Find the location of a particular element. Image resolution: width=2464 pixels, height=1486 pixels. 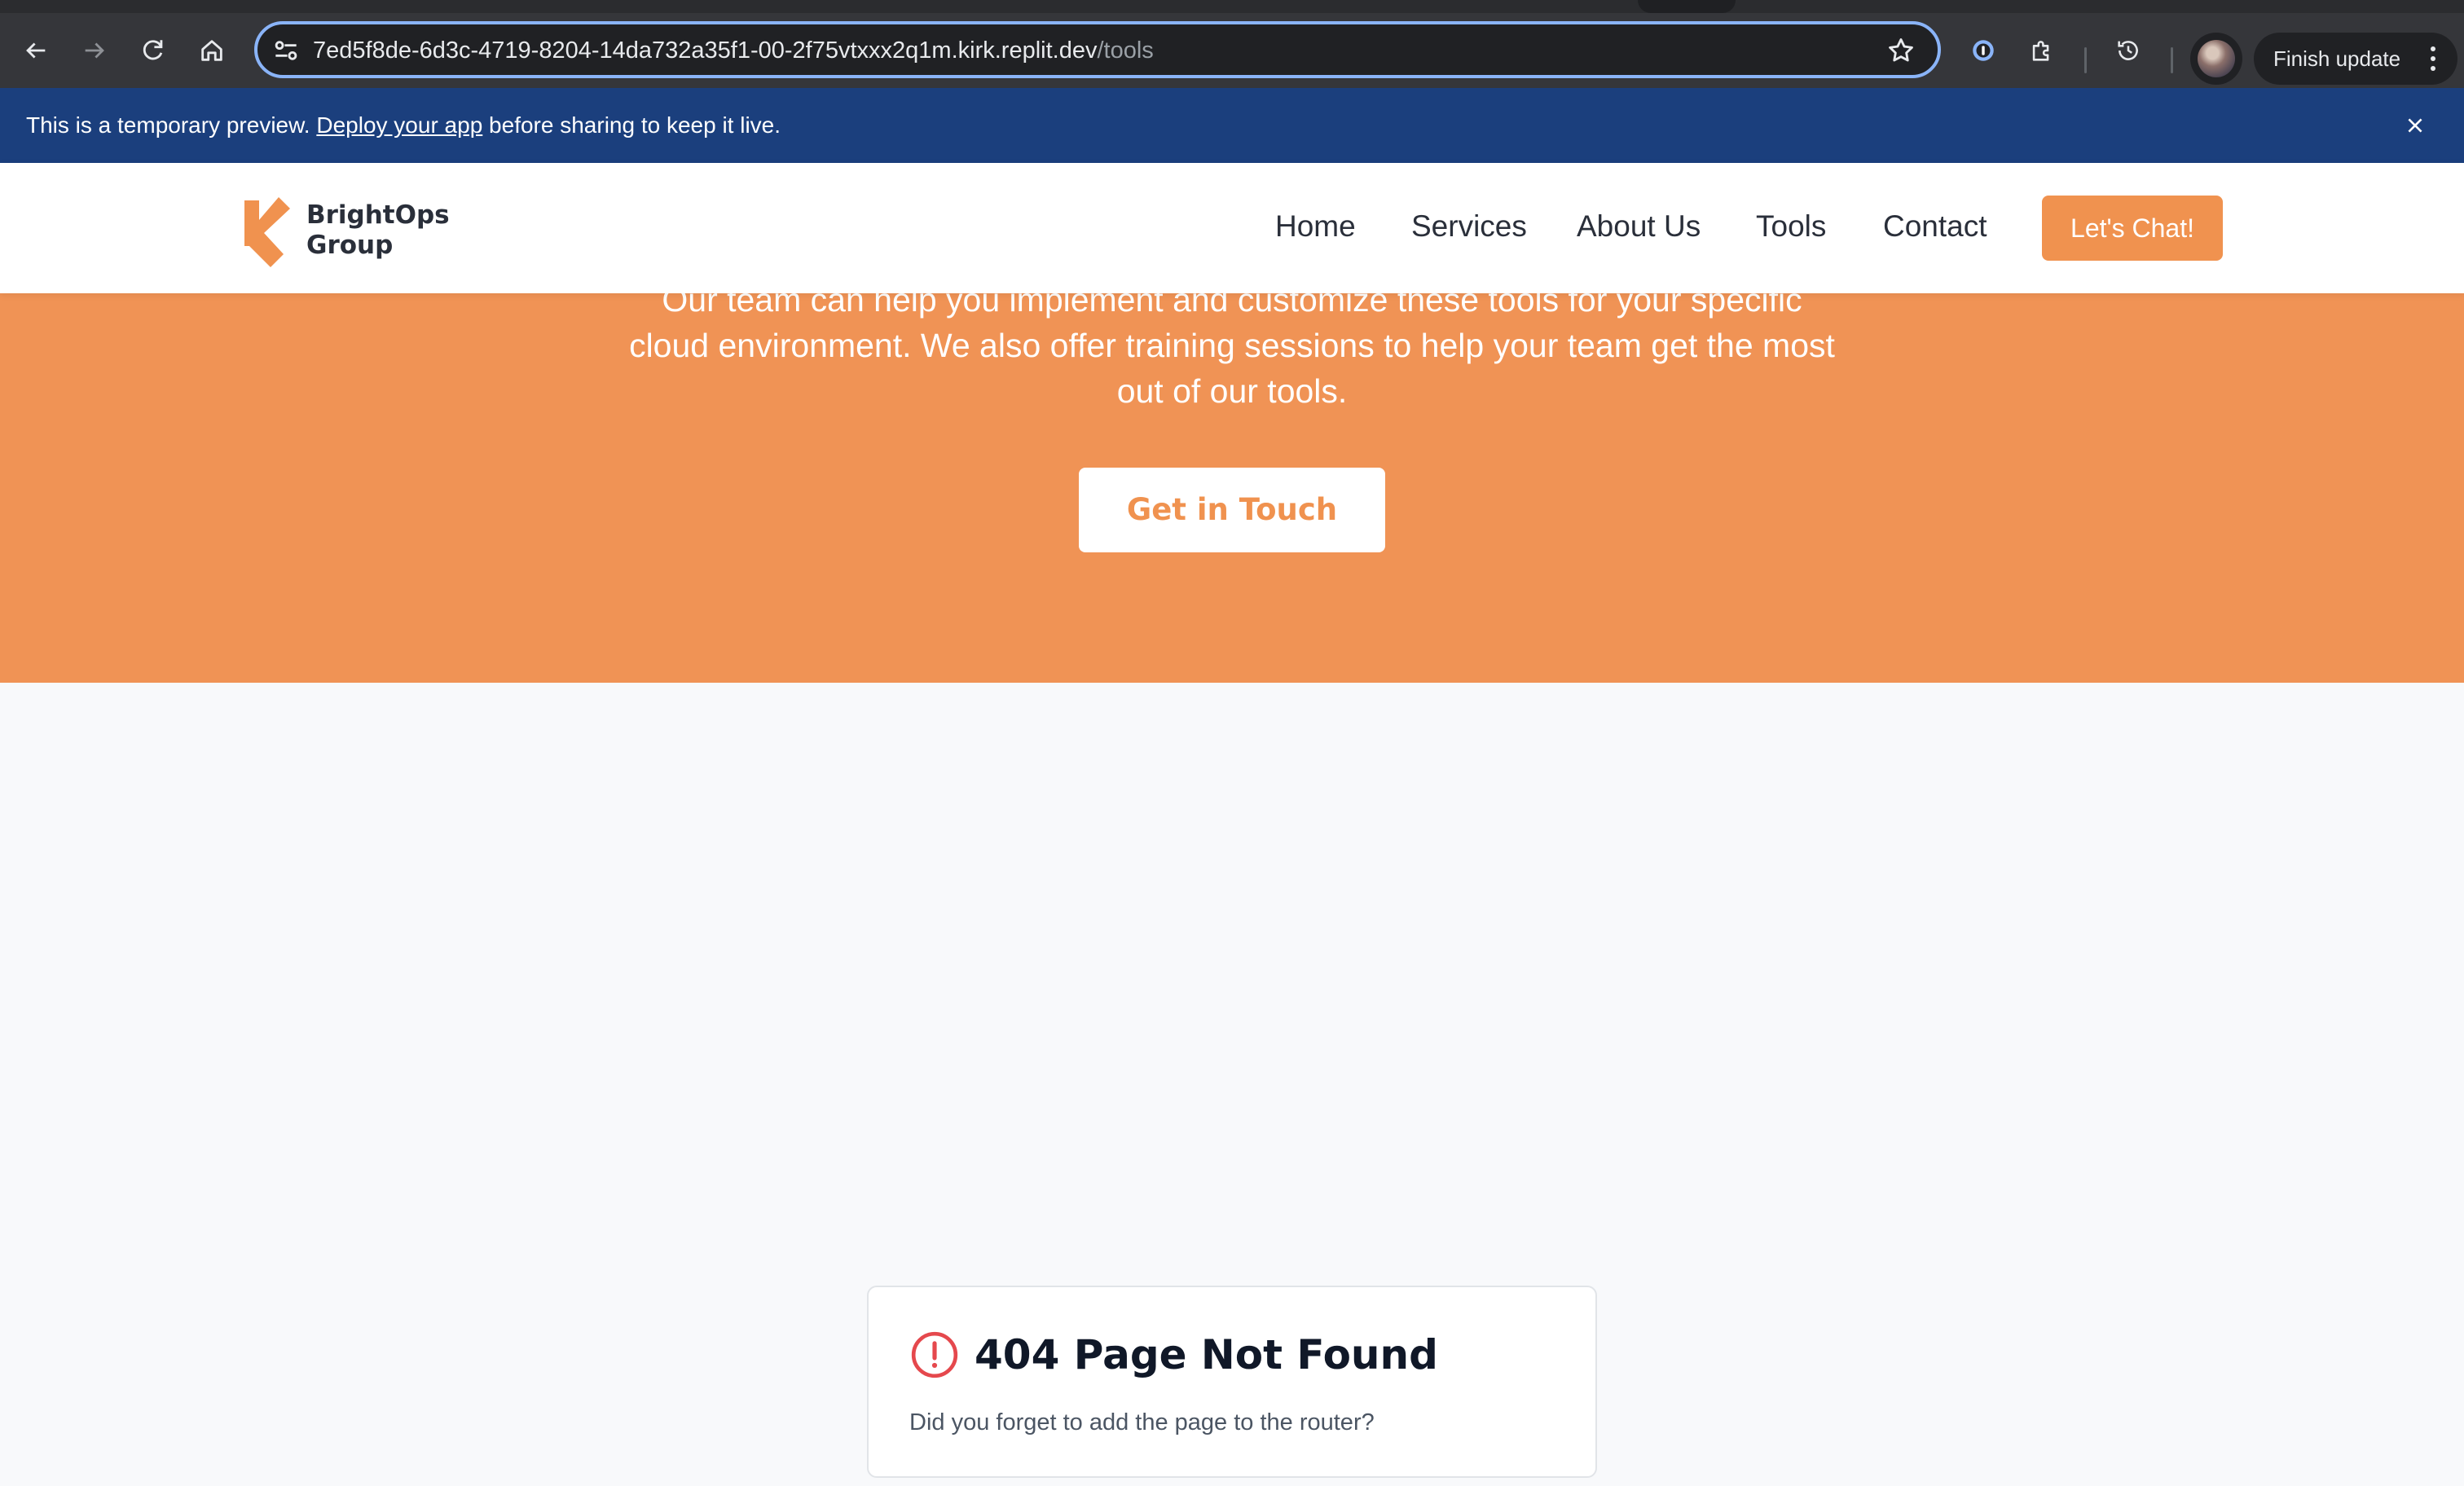

extensions-icon is located at coordinates (2040, 51).